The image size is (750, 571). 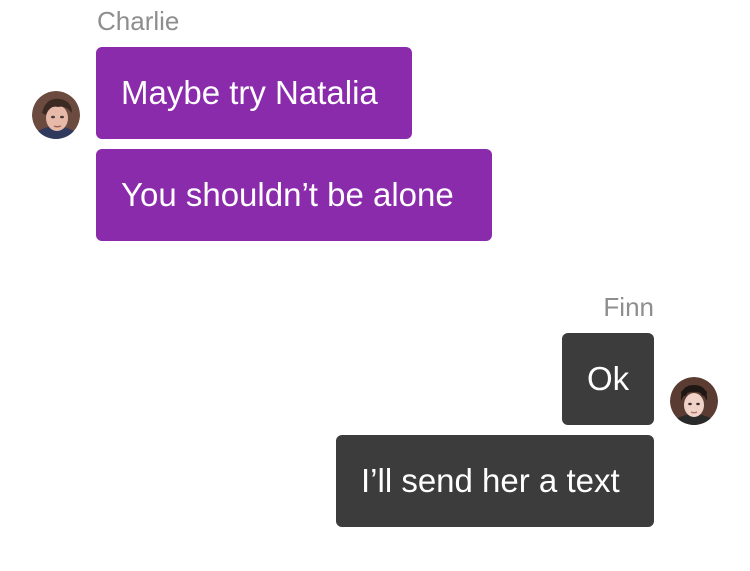 What do you see at coordinates (628, 307) in the screenshot?
I see `sender-name-finn: Finn` at bounding box center [628, 307].